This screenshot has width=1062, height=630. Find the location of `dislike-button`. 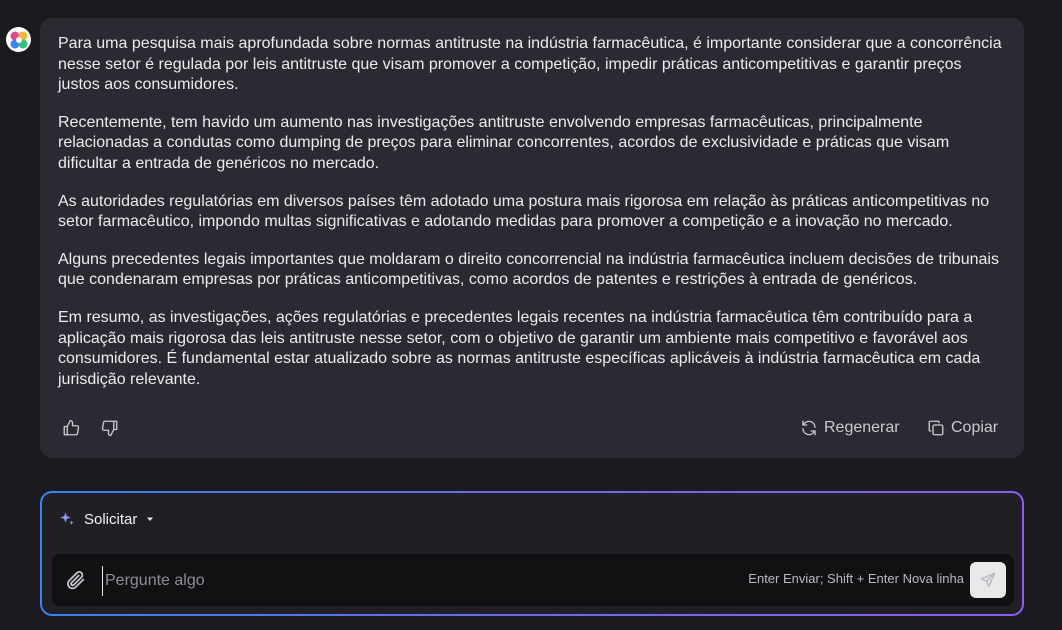

dislike-button is located at coordinates (110, 428).